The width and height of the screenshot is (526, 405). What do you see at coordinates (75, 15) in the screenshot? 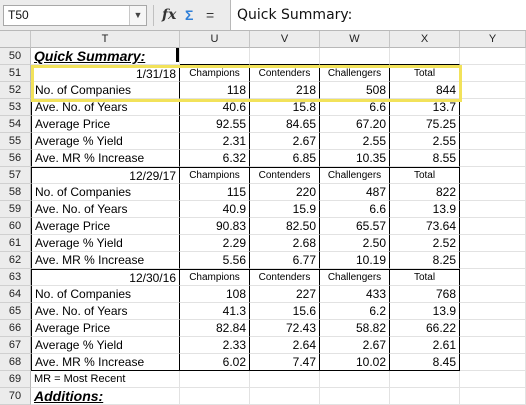
I see `name-box: T50 ▼` at bounding box center [75, 15].